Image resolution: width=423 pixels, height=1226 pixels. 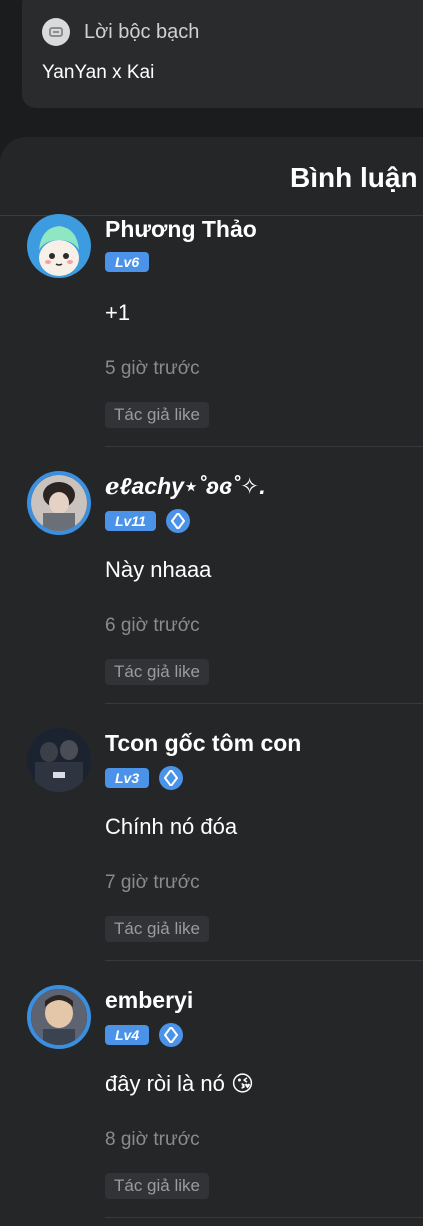 I want to click on category-label: Lời bộc bạch, so click(x=142, y=31).